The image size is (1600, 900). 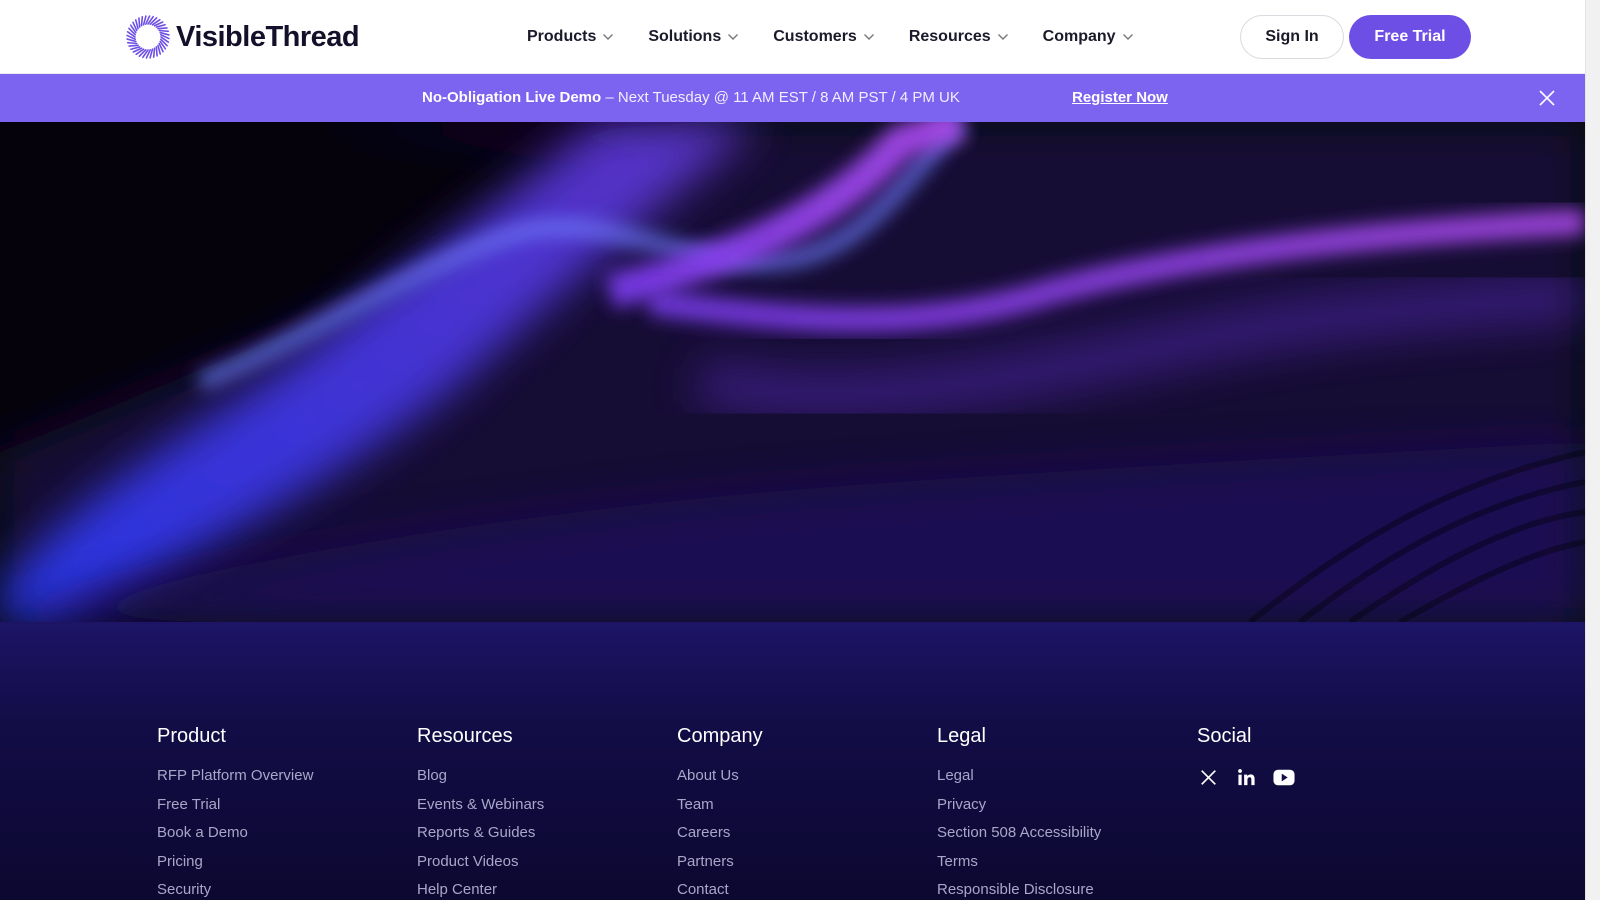 I want to click on footer-link: Legal, so click(x=1057, y=780).